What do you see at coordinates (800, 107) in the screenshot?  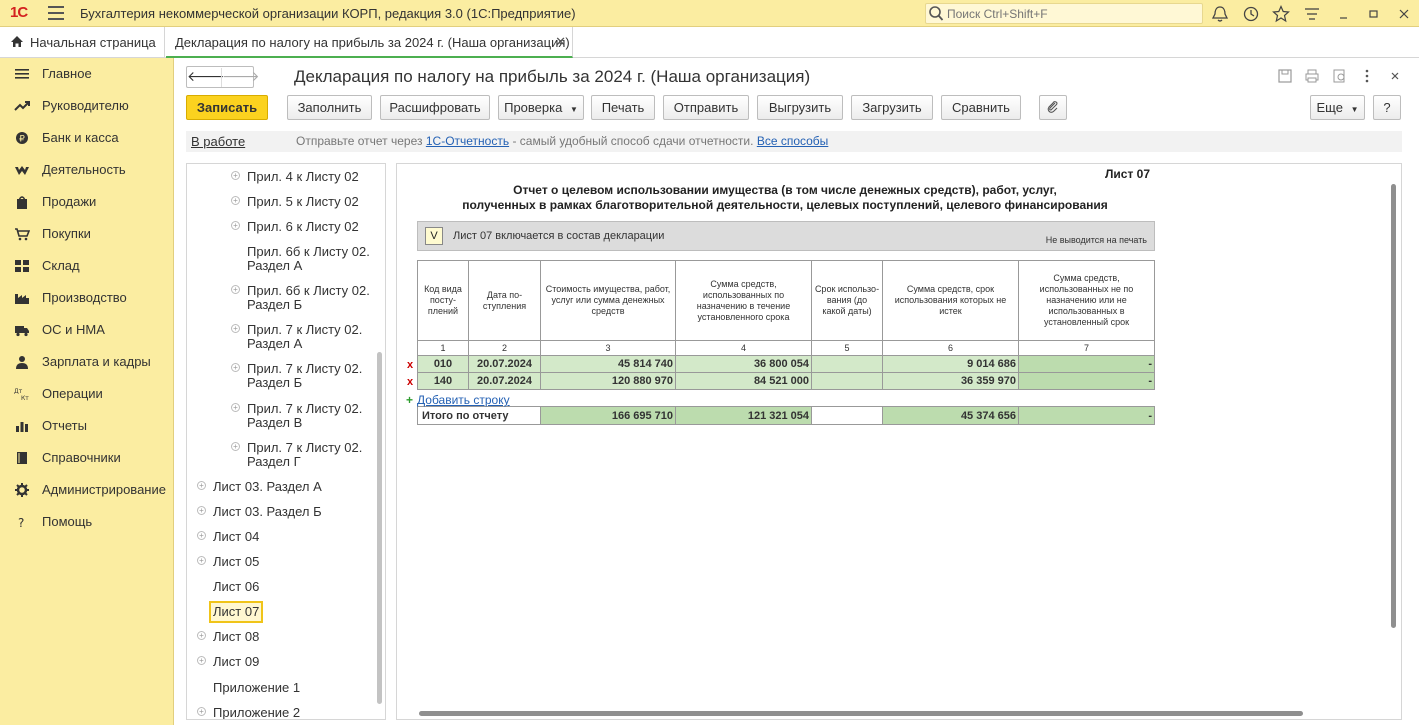 I see `upload-button: Выгрузить` at bounding box center [800, 107].